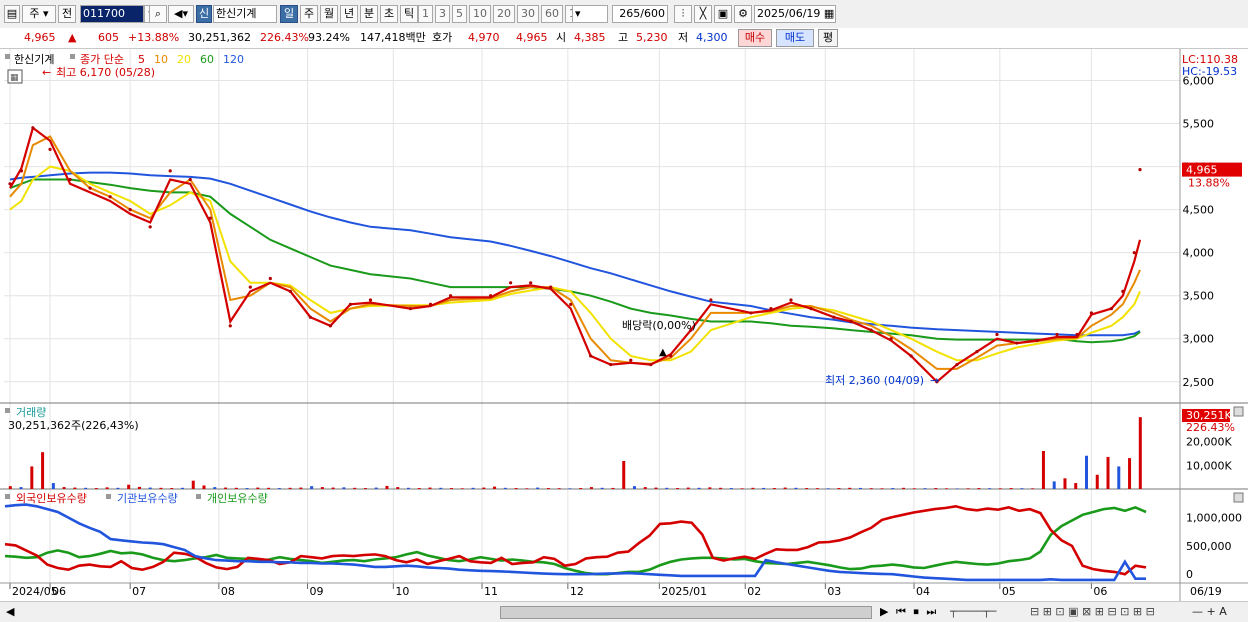 The image size is (1248, 622). What do you see at coordinates (552, 14) in the screenshot?
I see `minute-button: 60` at bounding box center [552, 14].